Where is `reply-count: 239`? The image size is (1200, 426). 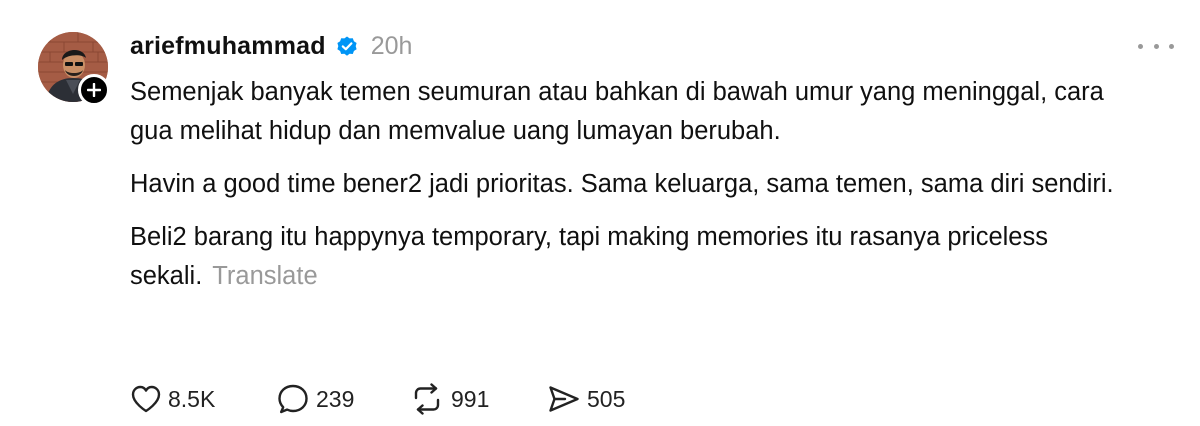
reply-count: 239 is located at coordinates (335, 398).